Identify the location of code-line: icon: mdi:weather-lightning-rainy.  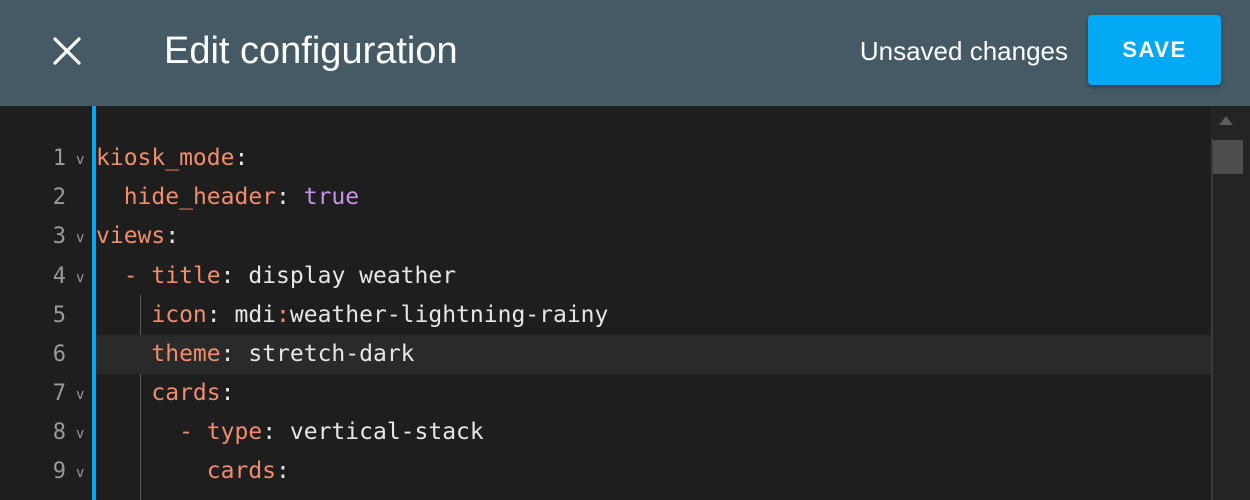
(653, 315).